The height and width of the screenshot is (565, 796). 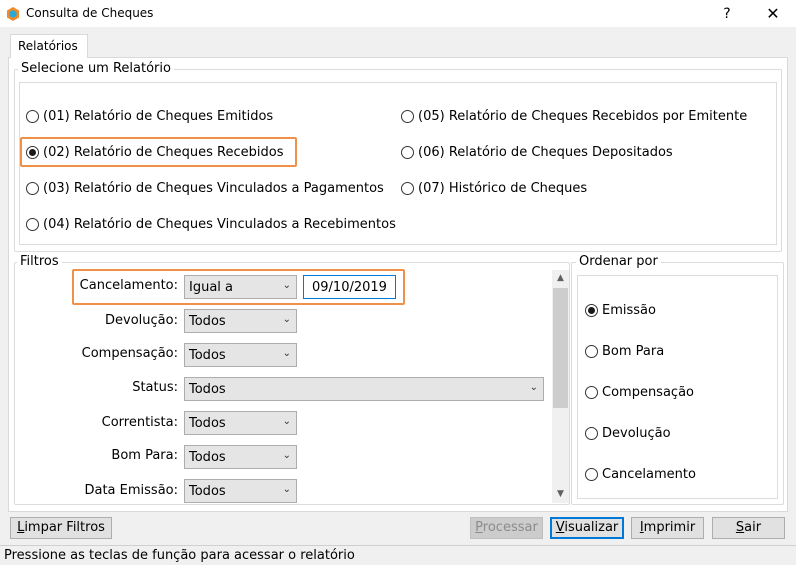 I want to click on processar-button: Processar, so click(x=506, y=528).